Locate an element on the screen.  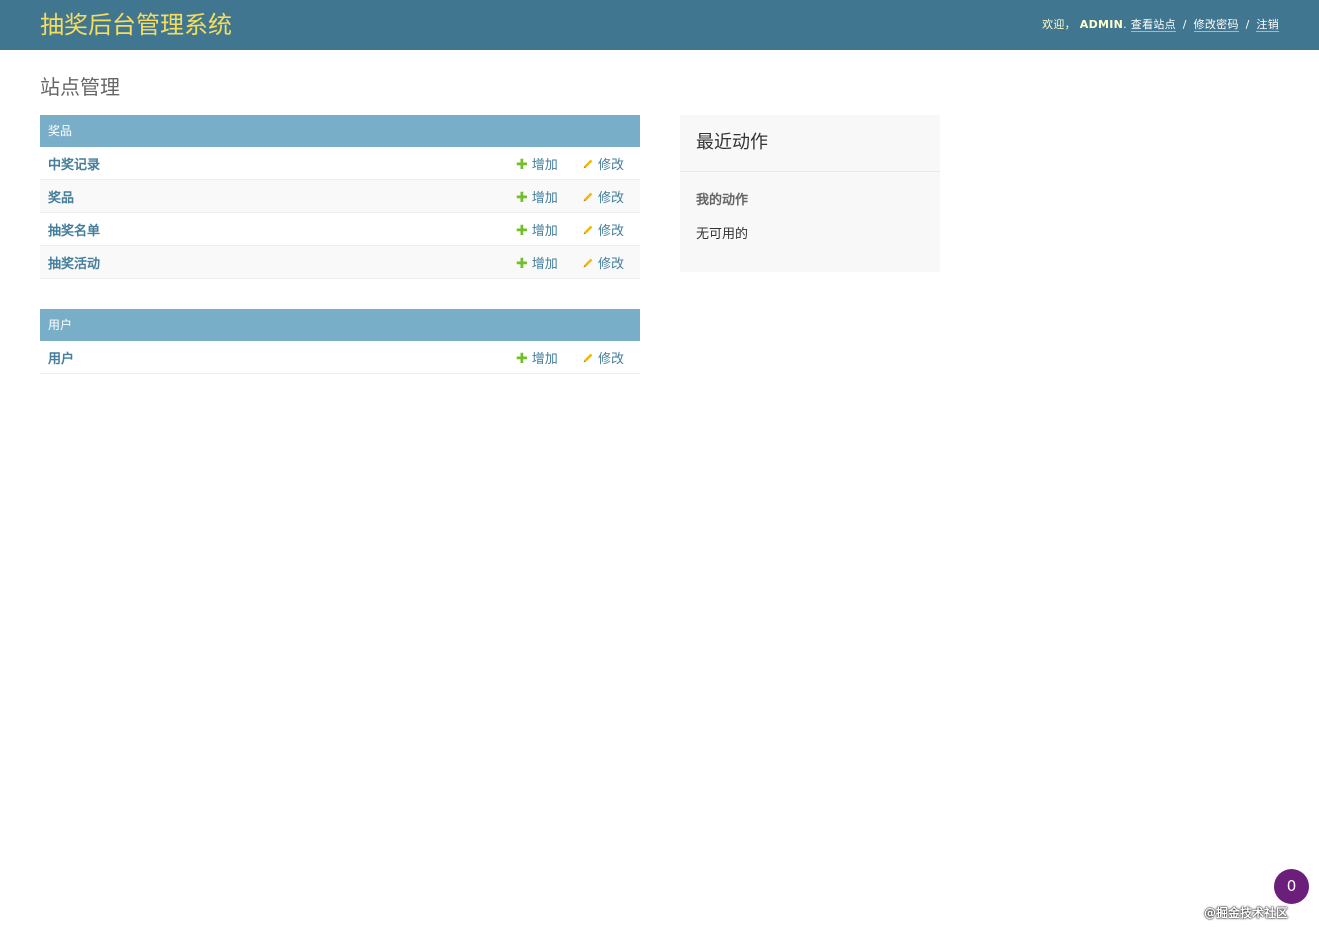
recent-actions-panel: 最近动作 我的动作 无可用的 is located at coordinates (810, 193).